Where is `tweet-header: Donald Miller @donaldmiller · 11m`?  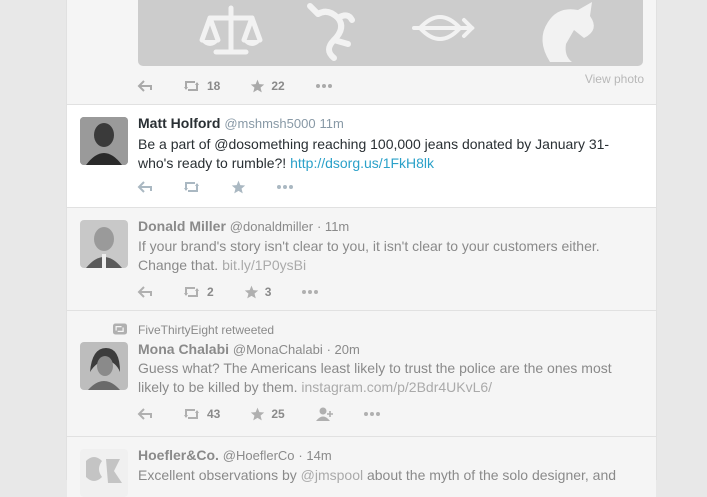
tweet-header: Donald Miller @donaldmiller · 11m is located at coordinates (243, 226).